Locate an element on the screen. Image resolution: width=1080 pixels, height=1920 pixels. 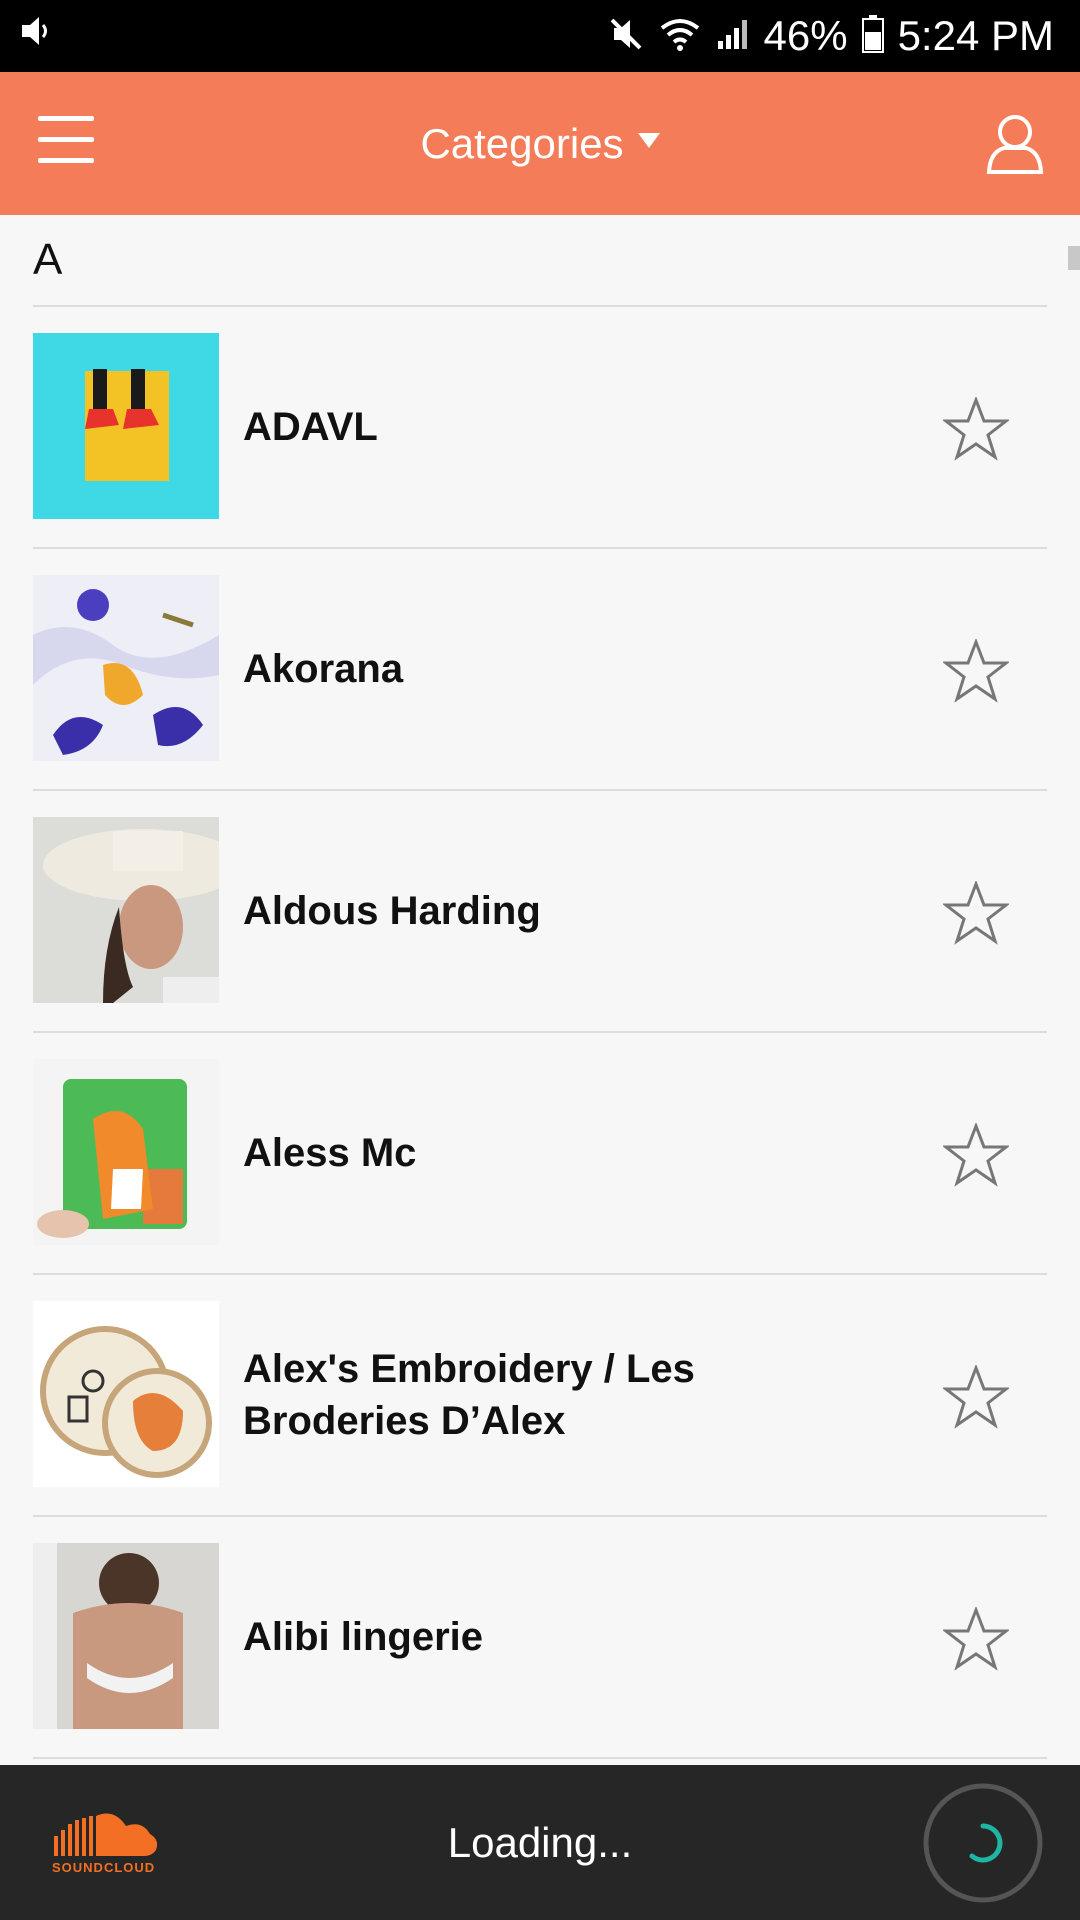
section-header: A is located at coordinates (540, 261).